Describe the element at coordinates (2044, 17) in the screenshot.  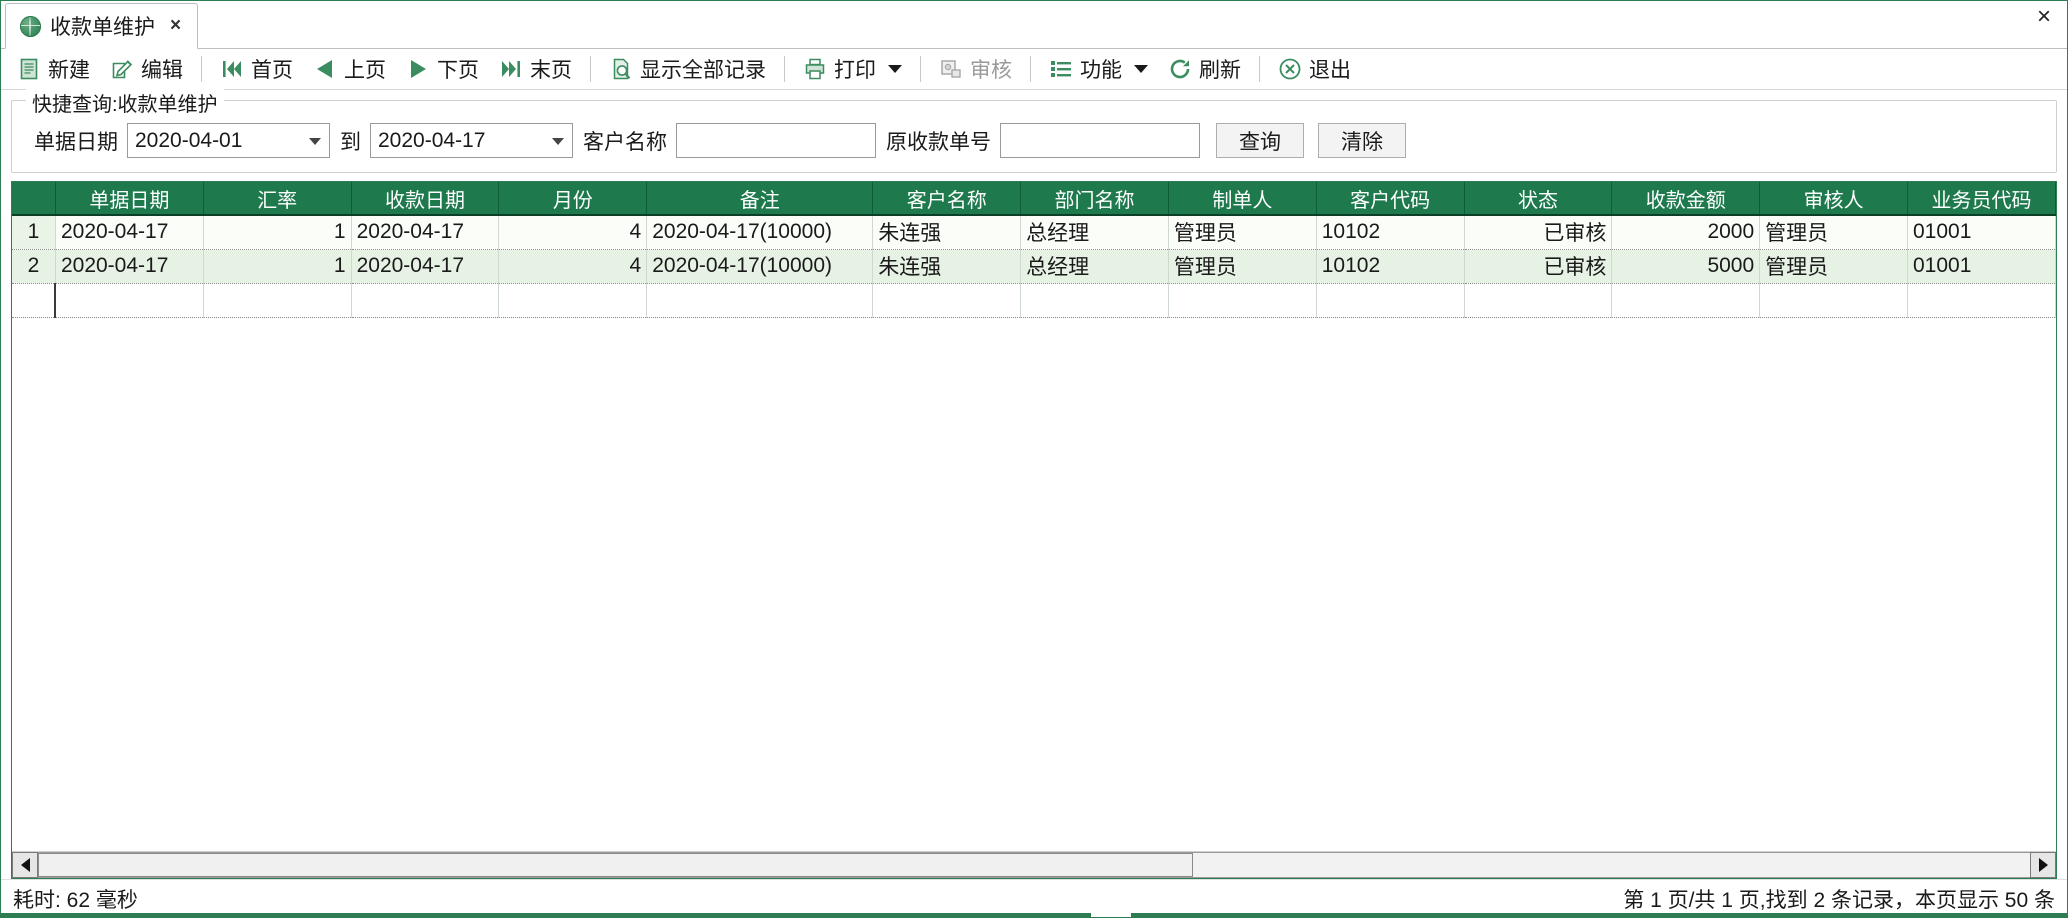
I see `window-close-icon: ×` at that location.